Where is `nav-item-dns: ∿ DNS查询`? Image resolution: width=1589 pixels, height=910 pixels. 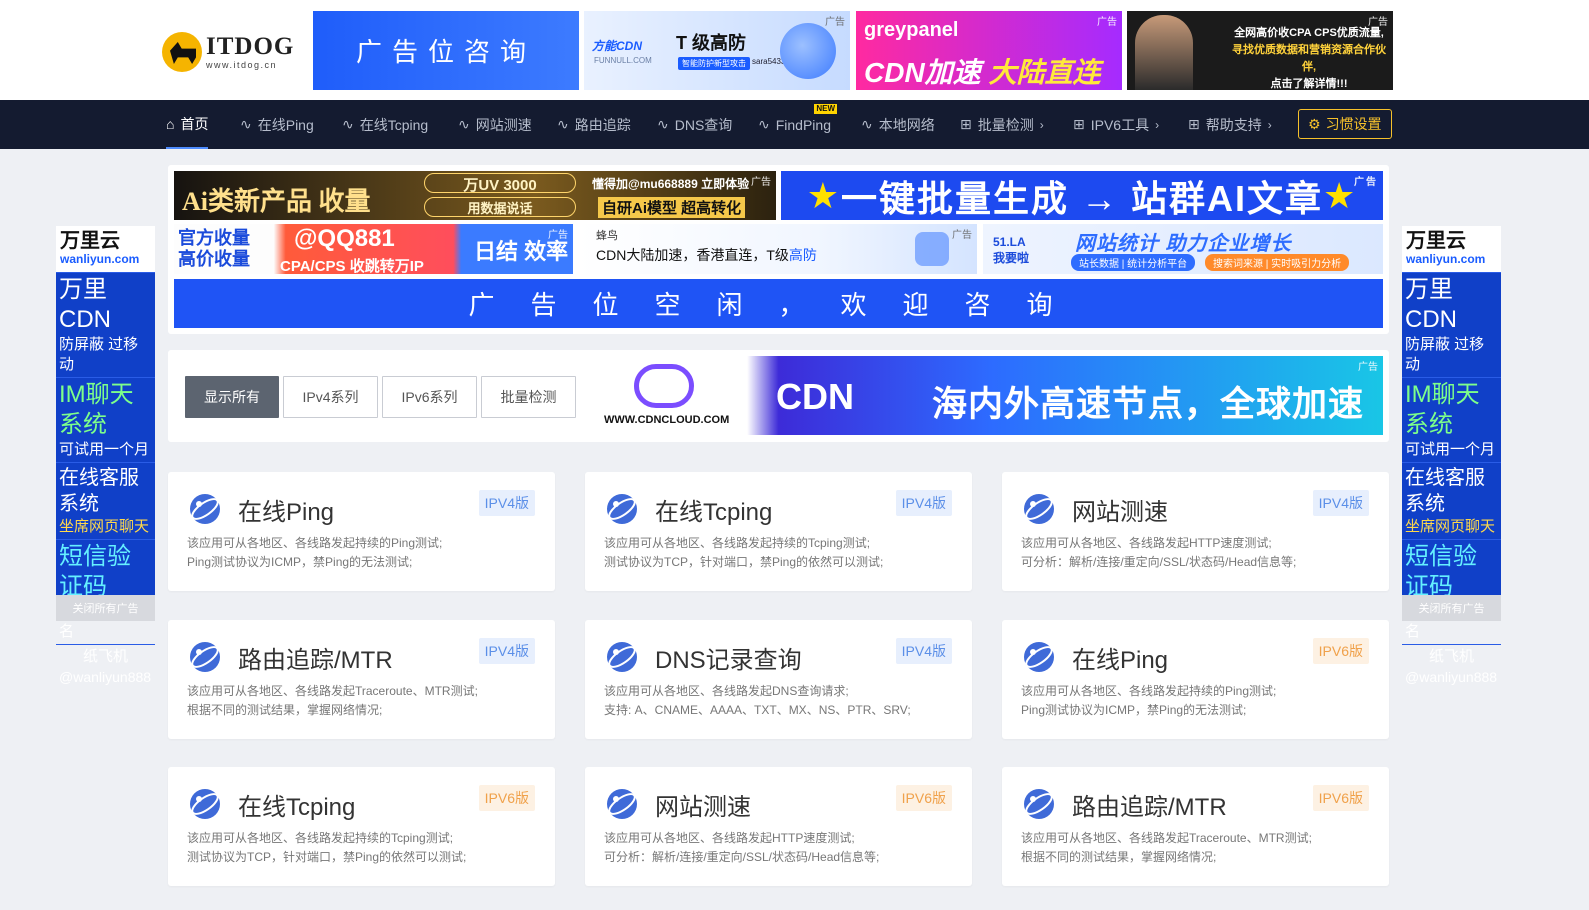
nav-item-dns: ∿ DNS查询 is located at coordinates (694, 124).